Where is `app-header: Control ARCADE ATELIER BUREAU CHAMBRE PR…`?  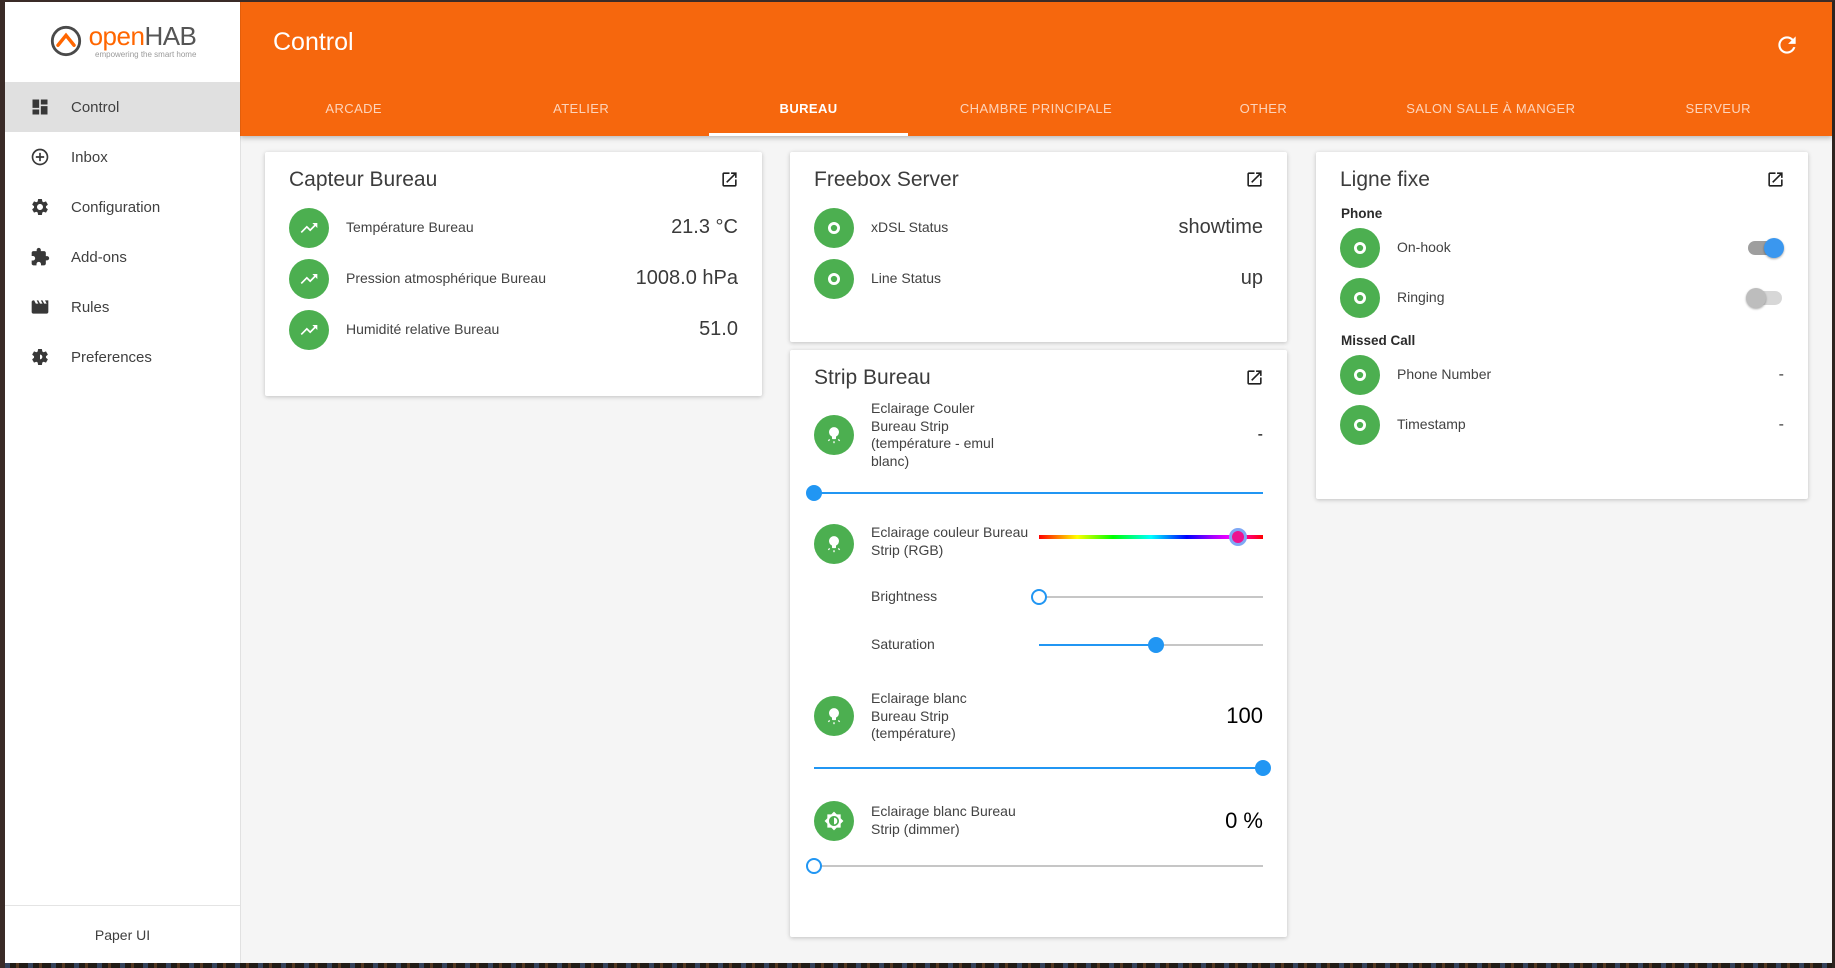 app-header: Control ARCADE ATELIER BUREAU CHAMBRE PR… is located at coordinates (1036, 69).